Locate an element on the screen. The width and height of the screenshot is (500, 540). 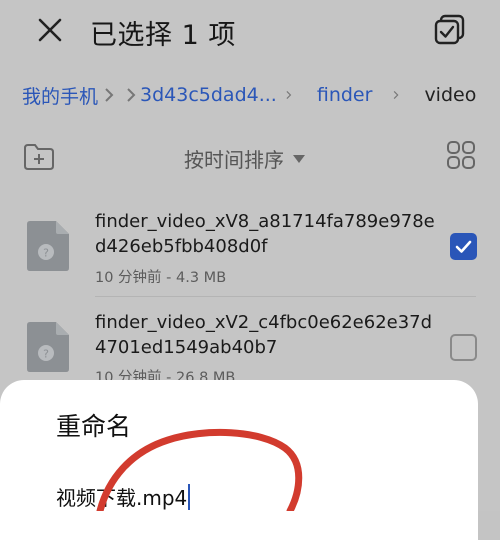
page-title: 已选择 1 项 is located at coordinates (163, 35).